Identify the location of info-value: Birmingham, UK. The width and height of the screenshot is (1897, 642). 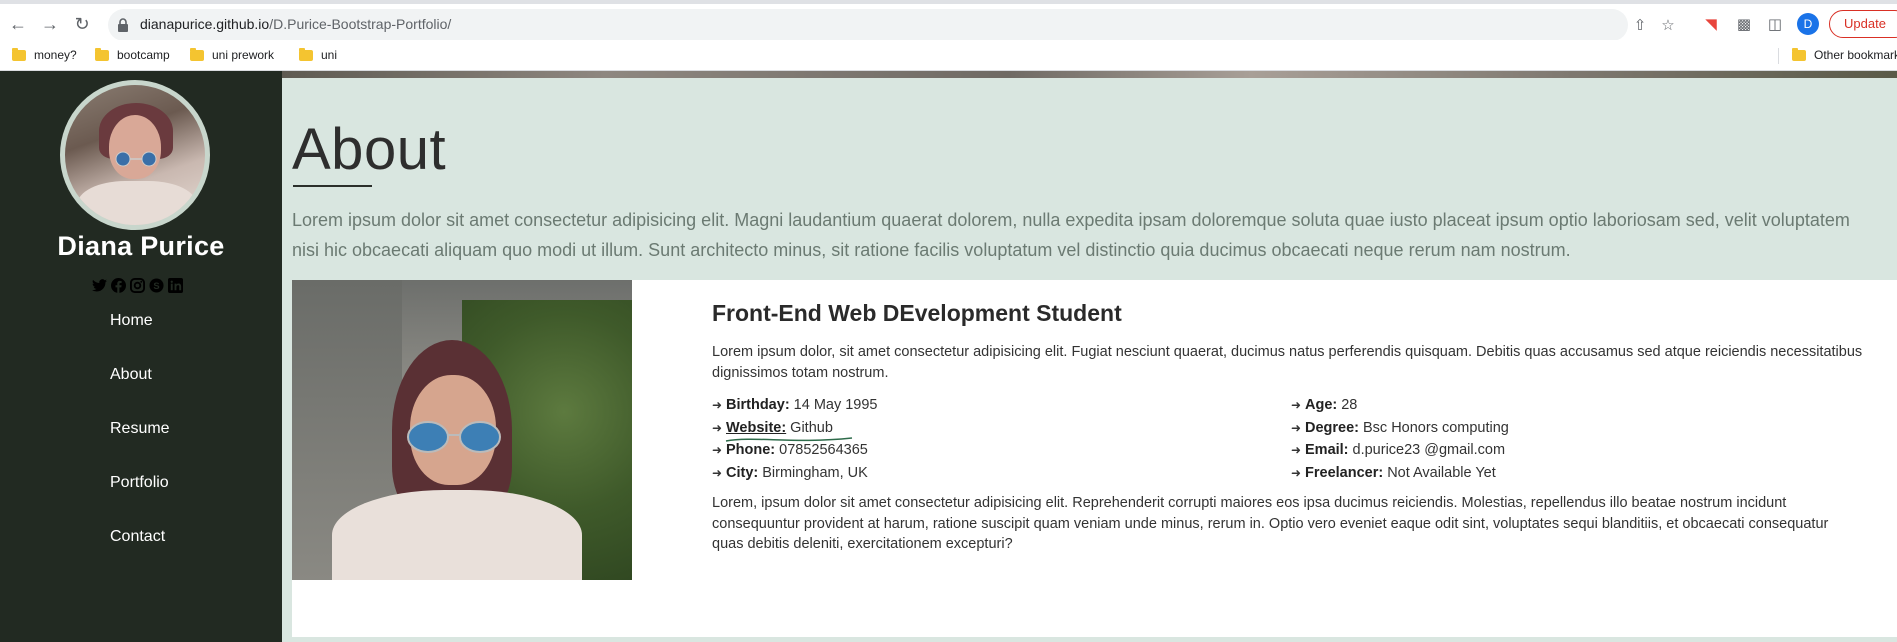
(815, 472).